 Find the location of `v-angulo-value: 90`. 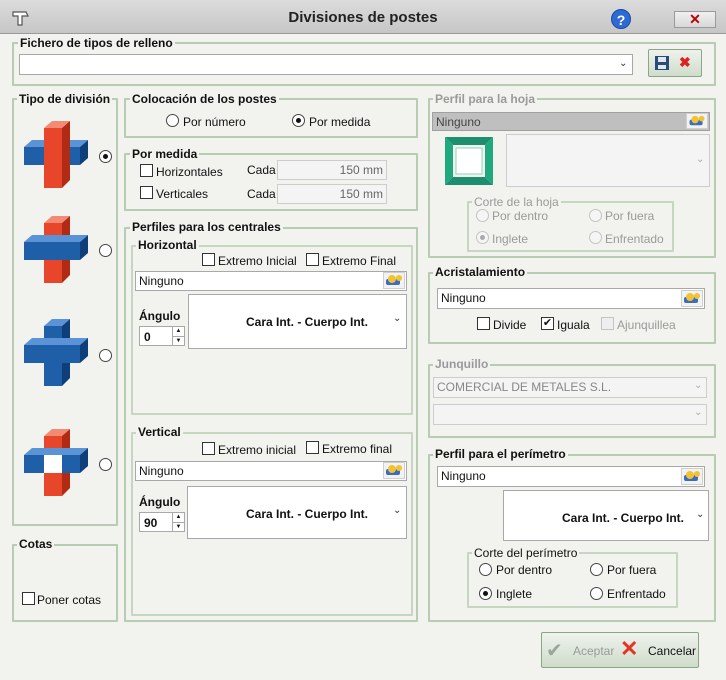

v-angulo-value: 90 is located at coordinates (151, 523).